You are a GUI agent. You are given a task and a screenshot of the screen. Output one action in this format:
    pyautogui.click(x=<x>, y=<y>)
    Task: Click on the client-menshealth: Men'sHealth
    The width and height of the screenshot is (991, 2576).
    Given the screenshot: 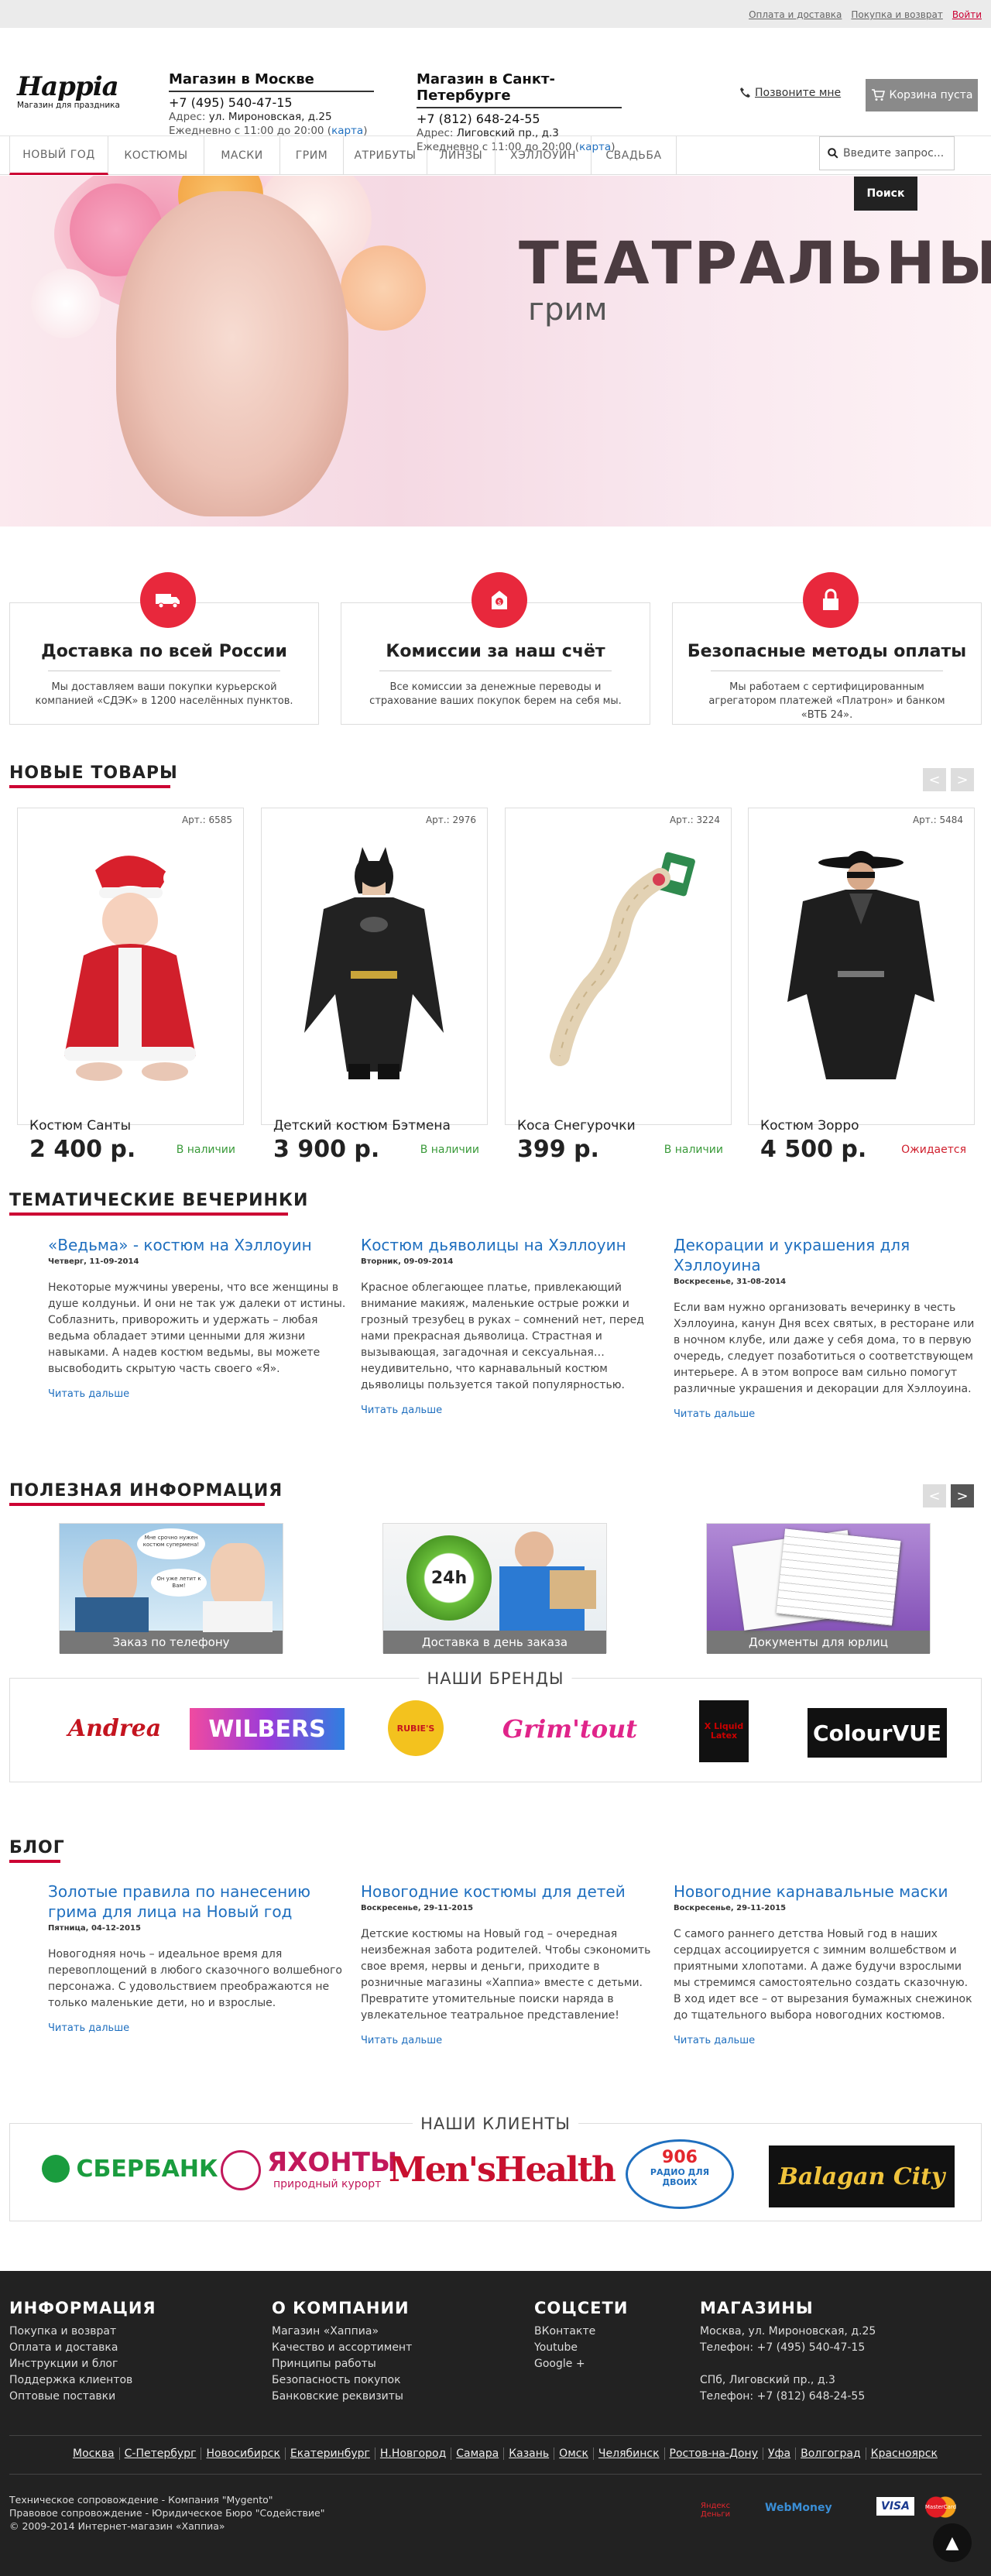 What is the action you would take?
    pyautogui.click(x=502, y=2170)
    